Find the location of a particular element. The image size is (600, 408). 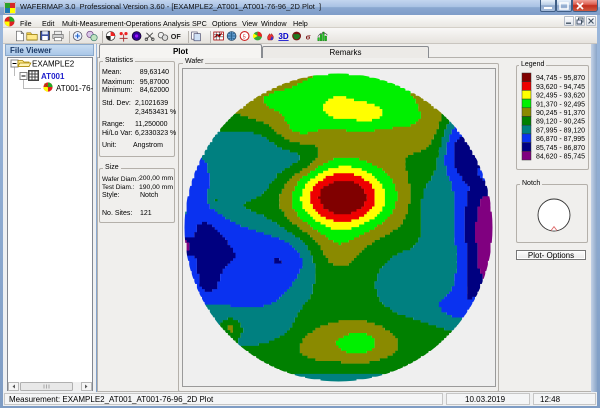

svg-text: 94,745 - 95,870 is located at coordinates (560, 78).